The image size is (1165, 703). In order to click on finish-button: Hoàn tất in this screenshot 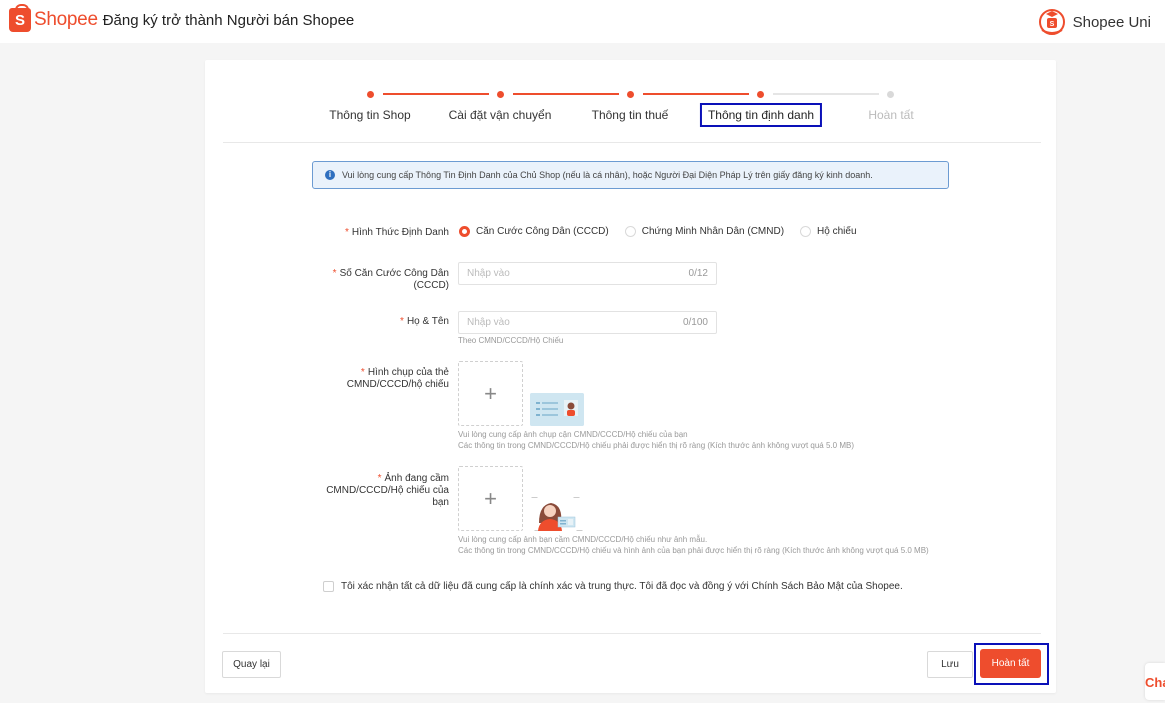, I will do `click(1010, 663)`.